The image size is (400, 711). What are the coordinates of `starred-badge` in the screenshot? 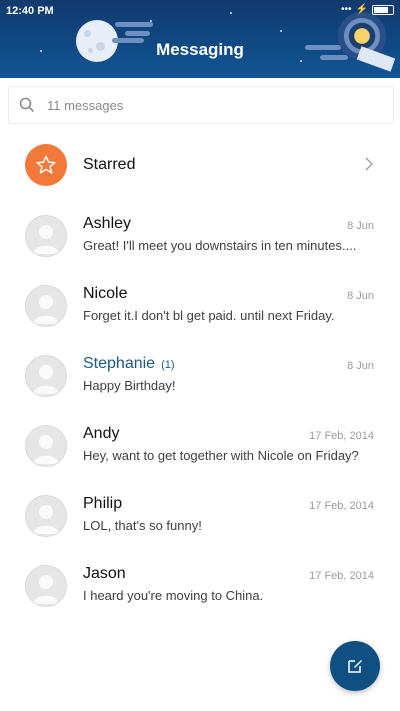 It's located at (46, 165).